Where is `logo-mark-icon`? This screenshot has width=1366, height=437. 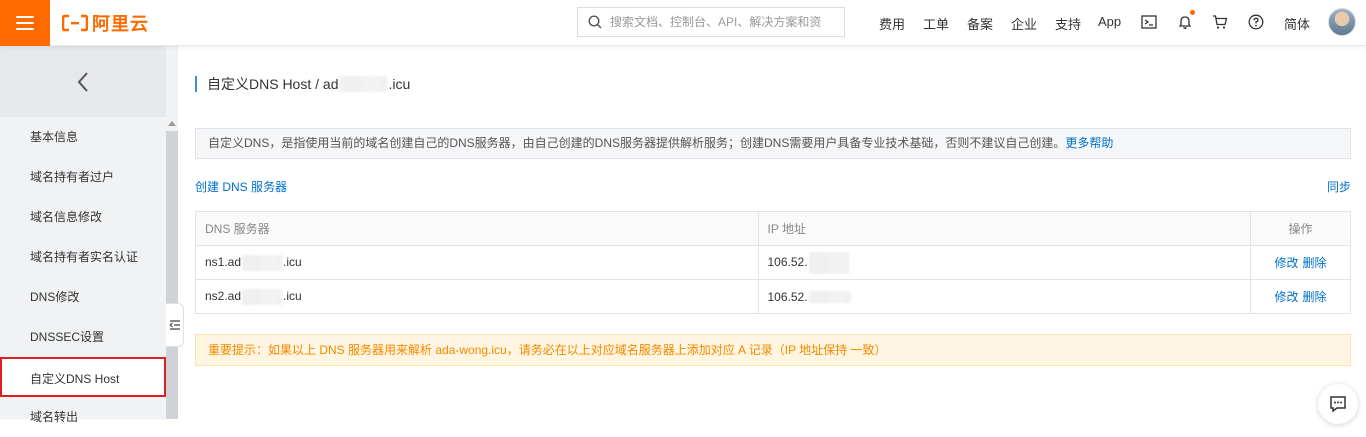 logo-mark-icon is located at coordinates (75, 23).